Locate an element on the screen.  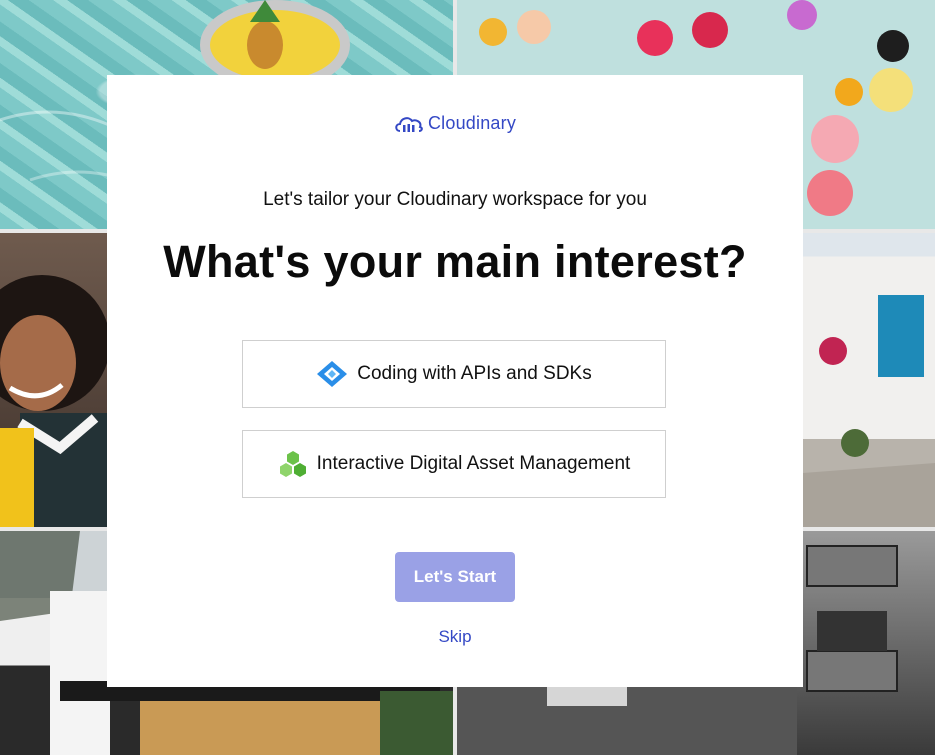
diamond-code-icon is located at coordinates (332, 374).